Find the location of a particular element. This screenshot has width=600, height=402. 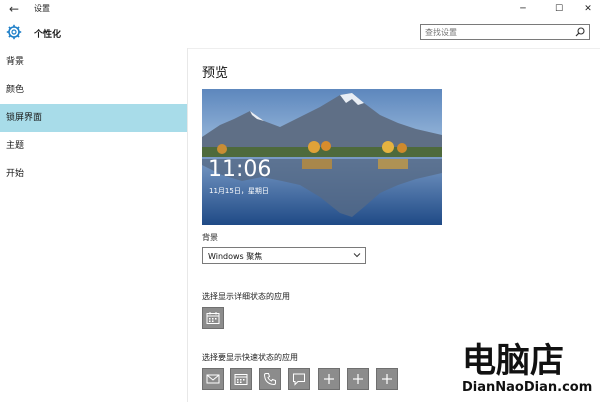

quick-status-app-messaging is located at coordinates (299, 379).